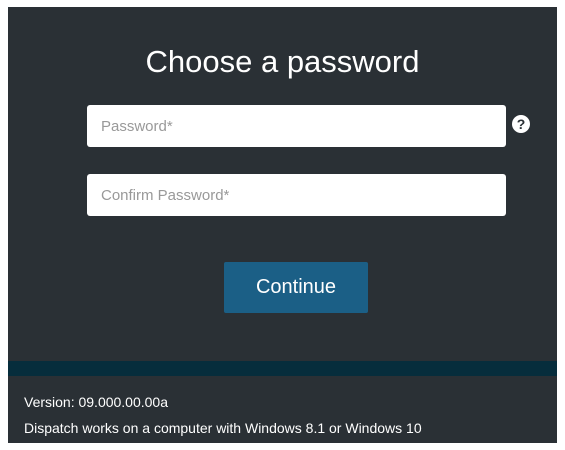 This screenshot has height=450, width=565. I want to click on continue-button: Continue, so click(296, 287).